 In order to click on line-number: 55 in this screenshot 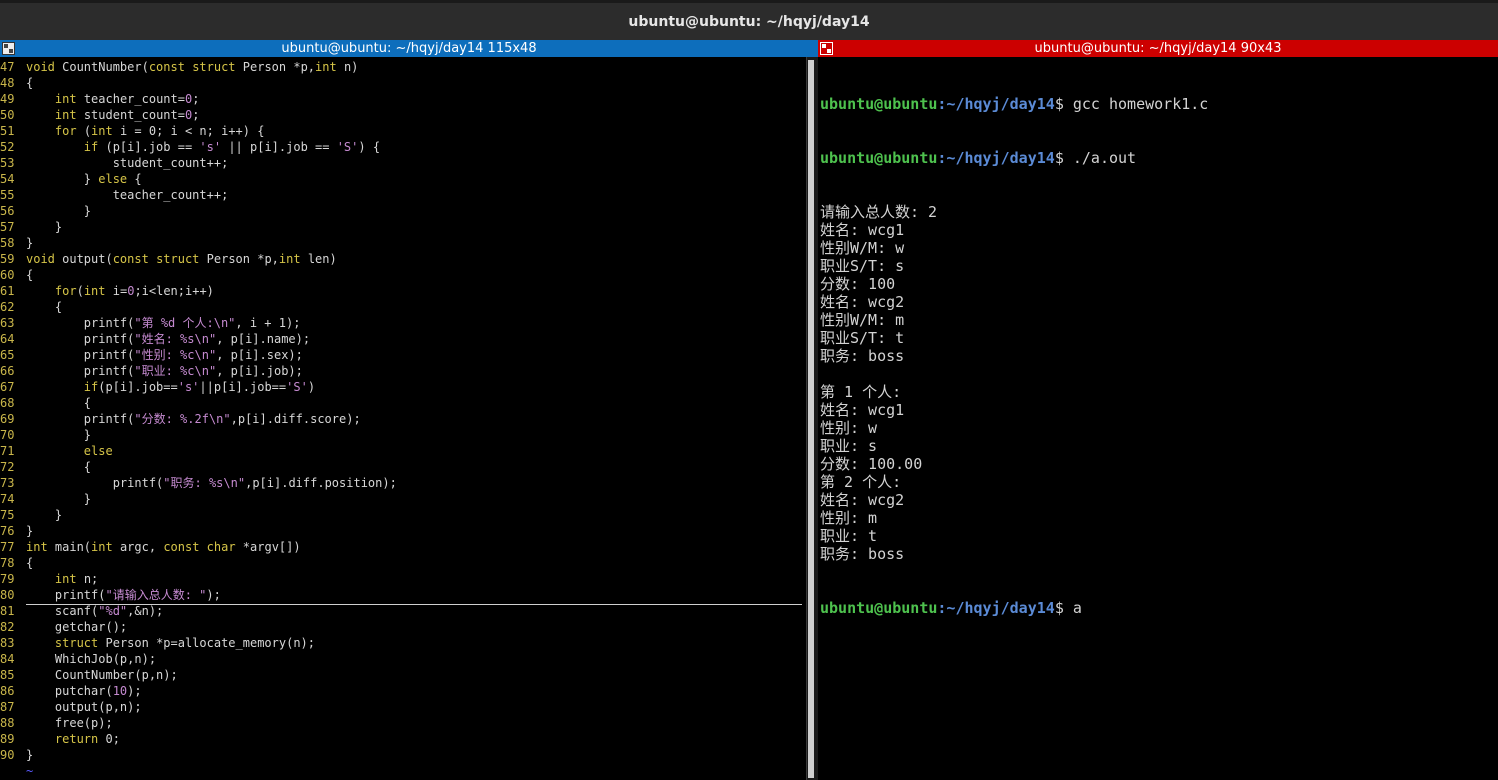, I will do `click(7, 195)`.